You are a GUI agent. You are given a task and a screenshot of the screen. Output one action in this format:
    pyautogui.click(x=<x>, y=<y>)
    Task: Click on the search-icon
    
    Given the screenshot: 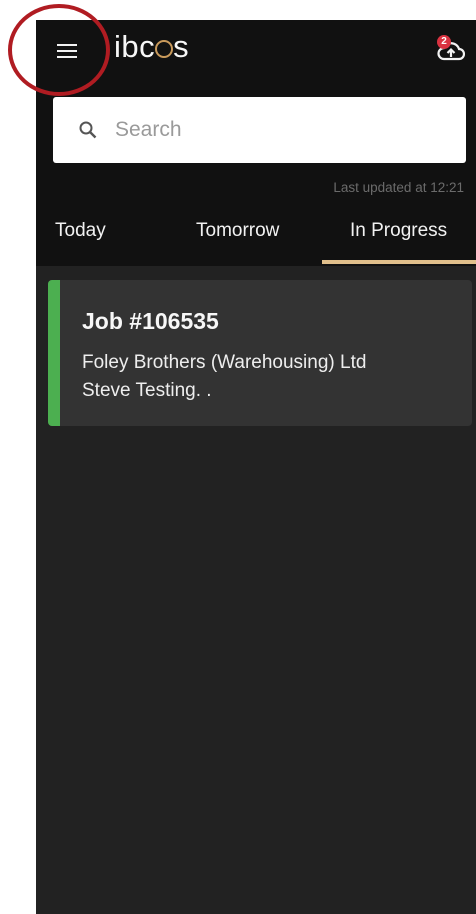 What is the action you would take?
    pyautogui.click(x=88, y=130)
    